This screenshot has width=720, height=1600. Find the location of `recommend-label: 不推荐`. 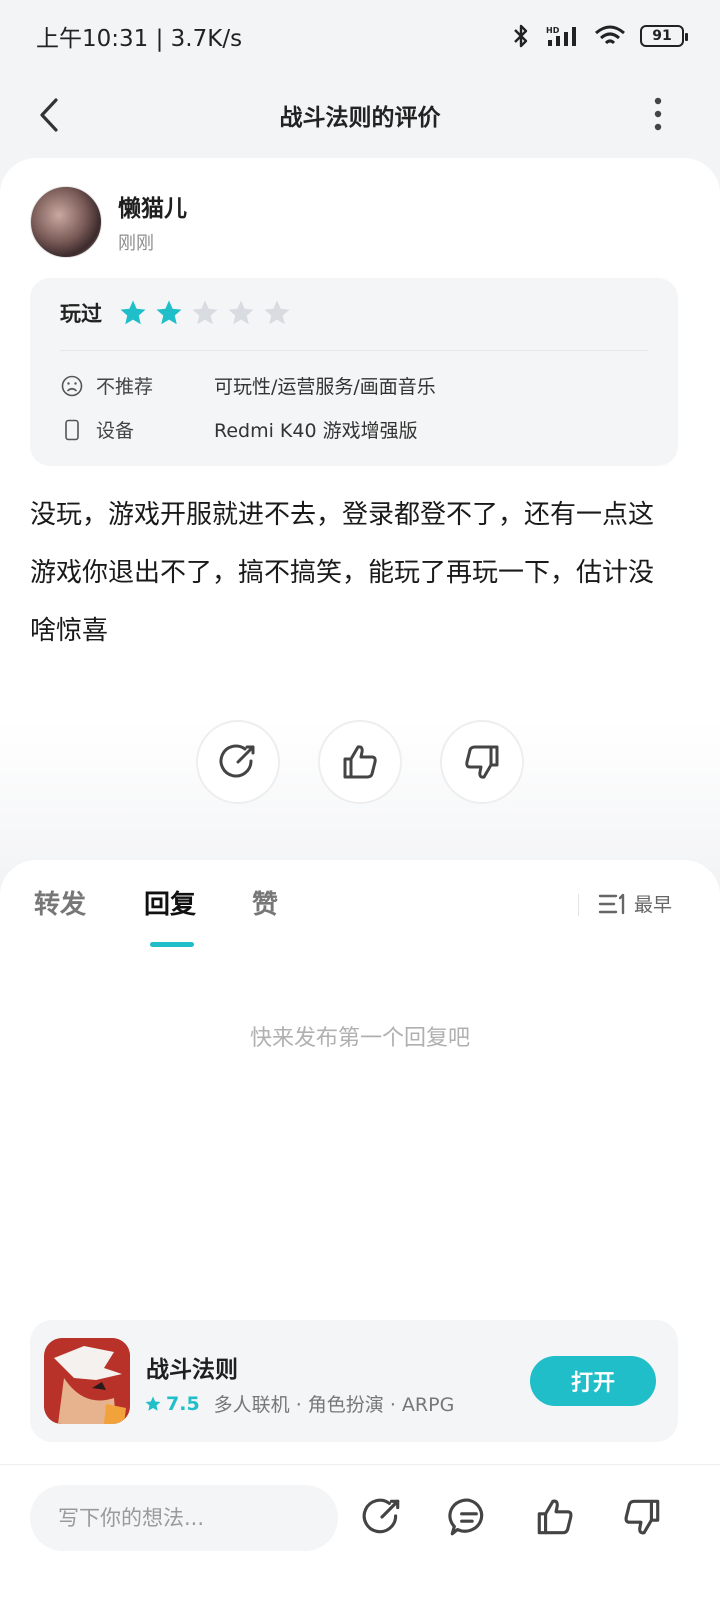

recommend-label: 不推荐 is located at coordinates (125, 387).